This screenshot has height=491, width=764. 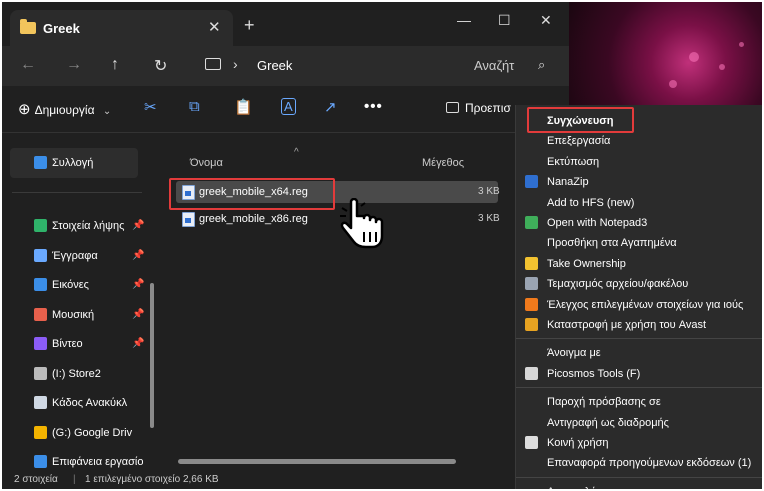 I want to click on sidebar-item: Εικόνες, so click(x=61, y=288).